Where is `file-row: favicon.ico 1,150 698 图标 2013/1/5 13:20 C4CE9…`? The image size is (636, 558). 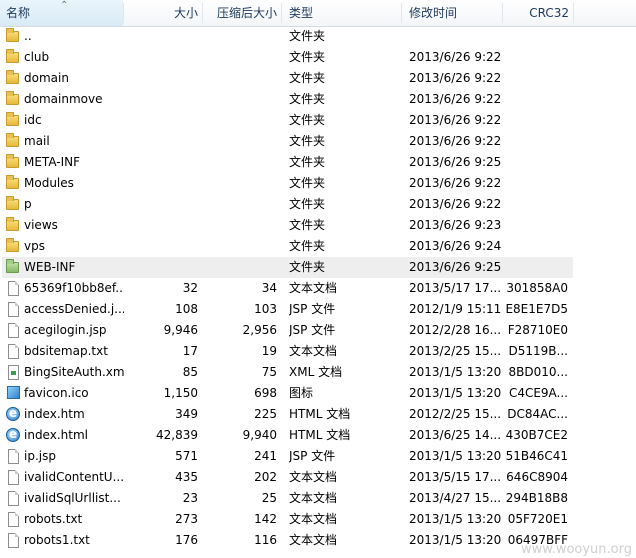
file-row: favicon.ico 1,150 698 图标 2013/1/5 13:20 C4CE9… is located at coordinates (318, 393).